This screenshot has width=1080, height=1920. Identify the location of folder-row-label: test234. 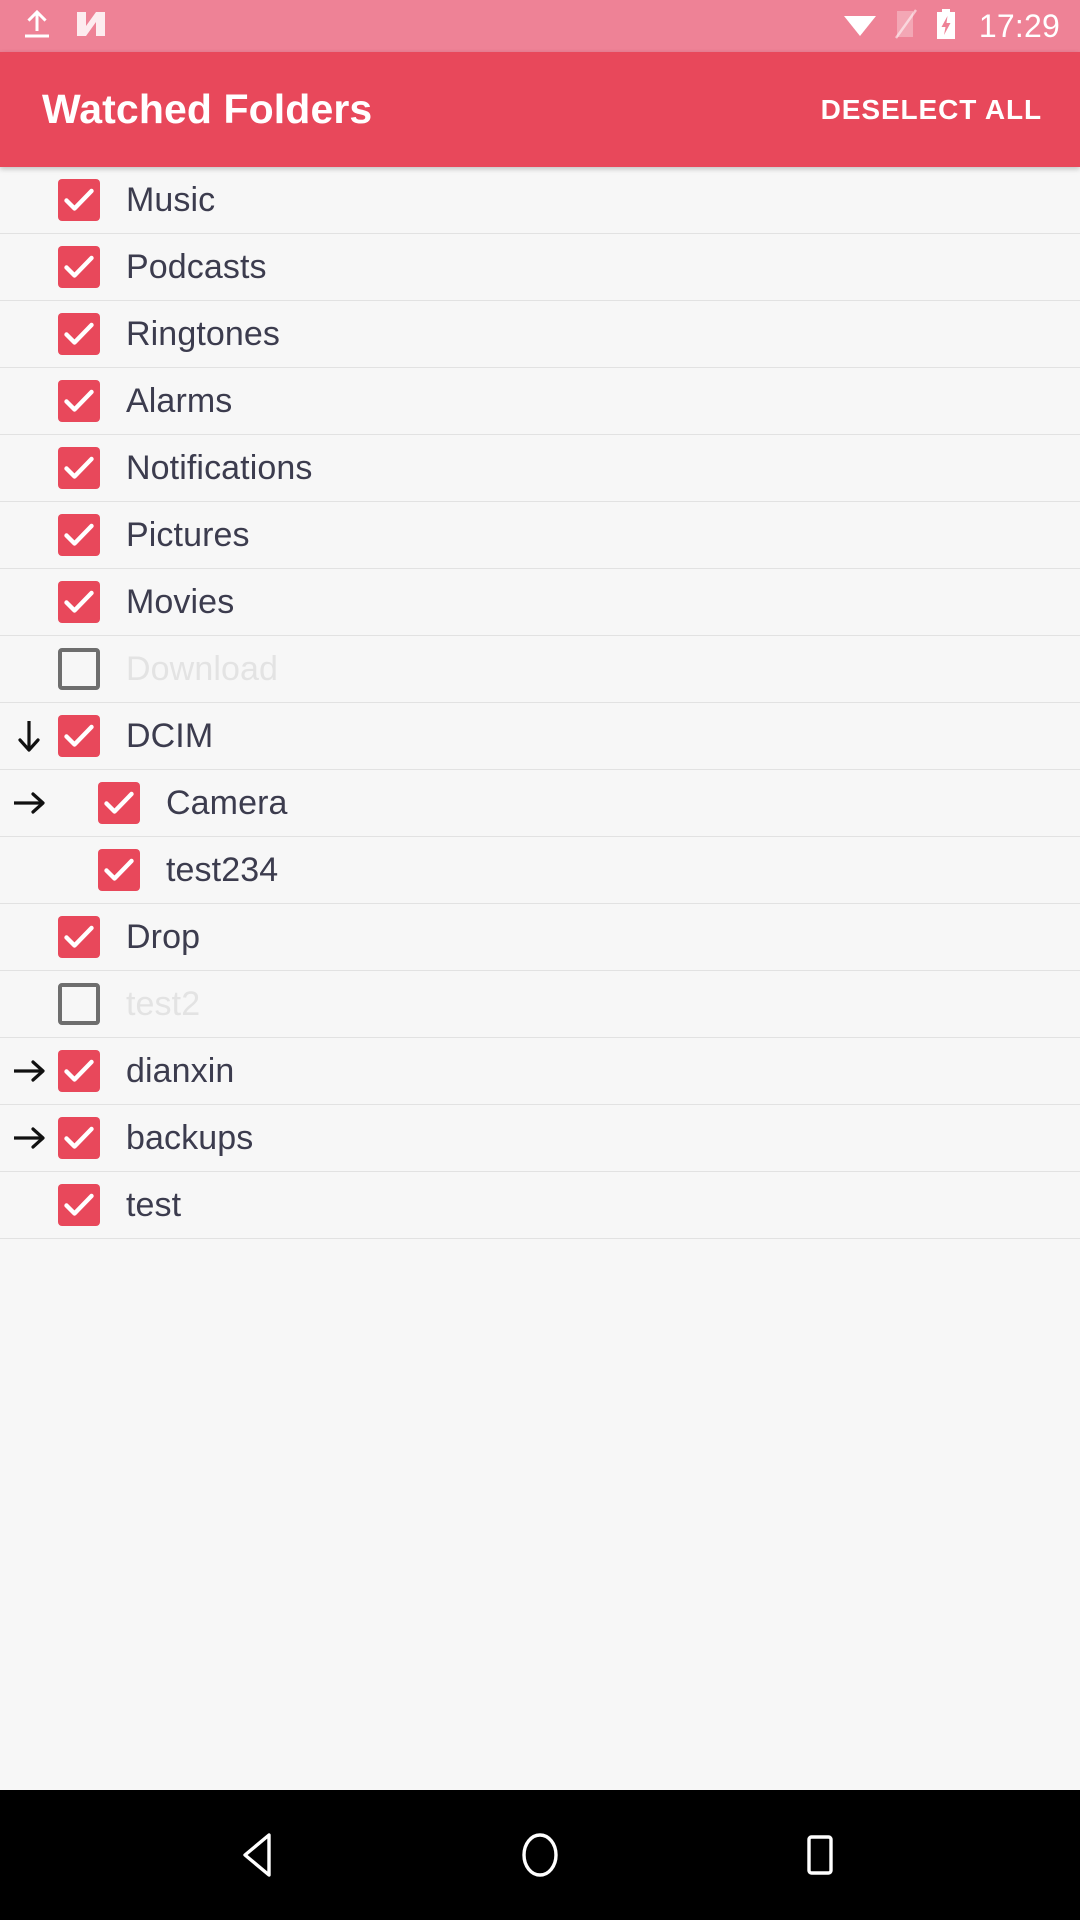
(222, 870).